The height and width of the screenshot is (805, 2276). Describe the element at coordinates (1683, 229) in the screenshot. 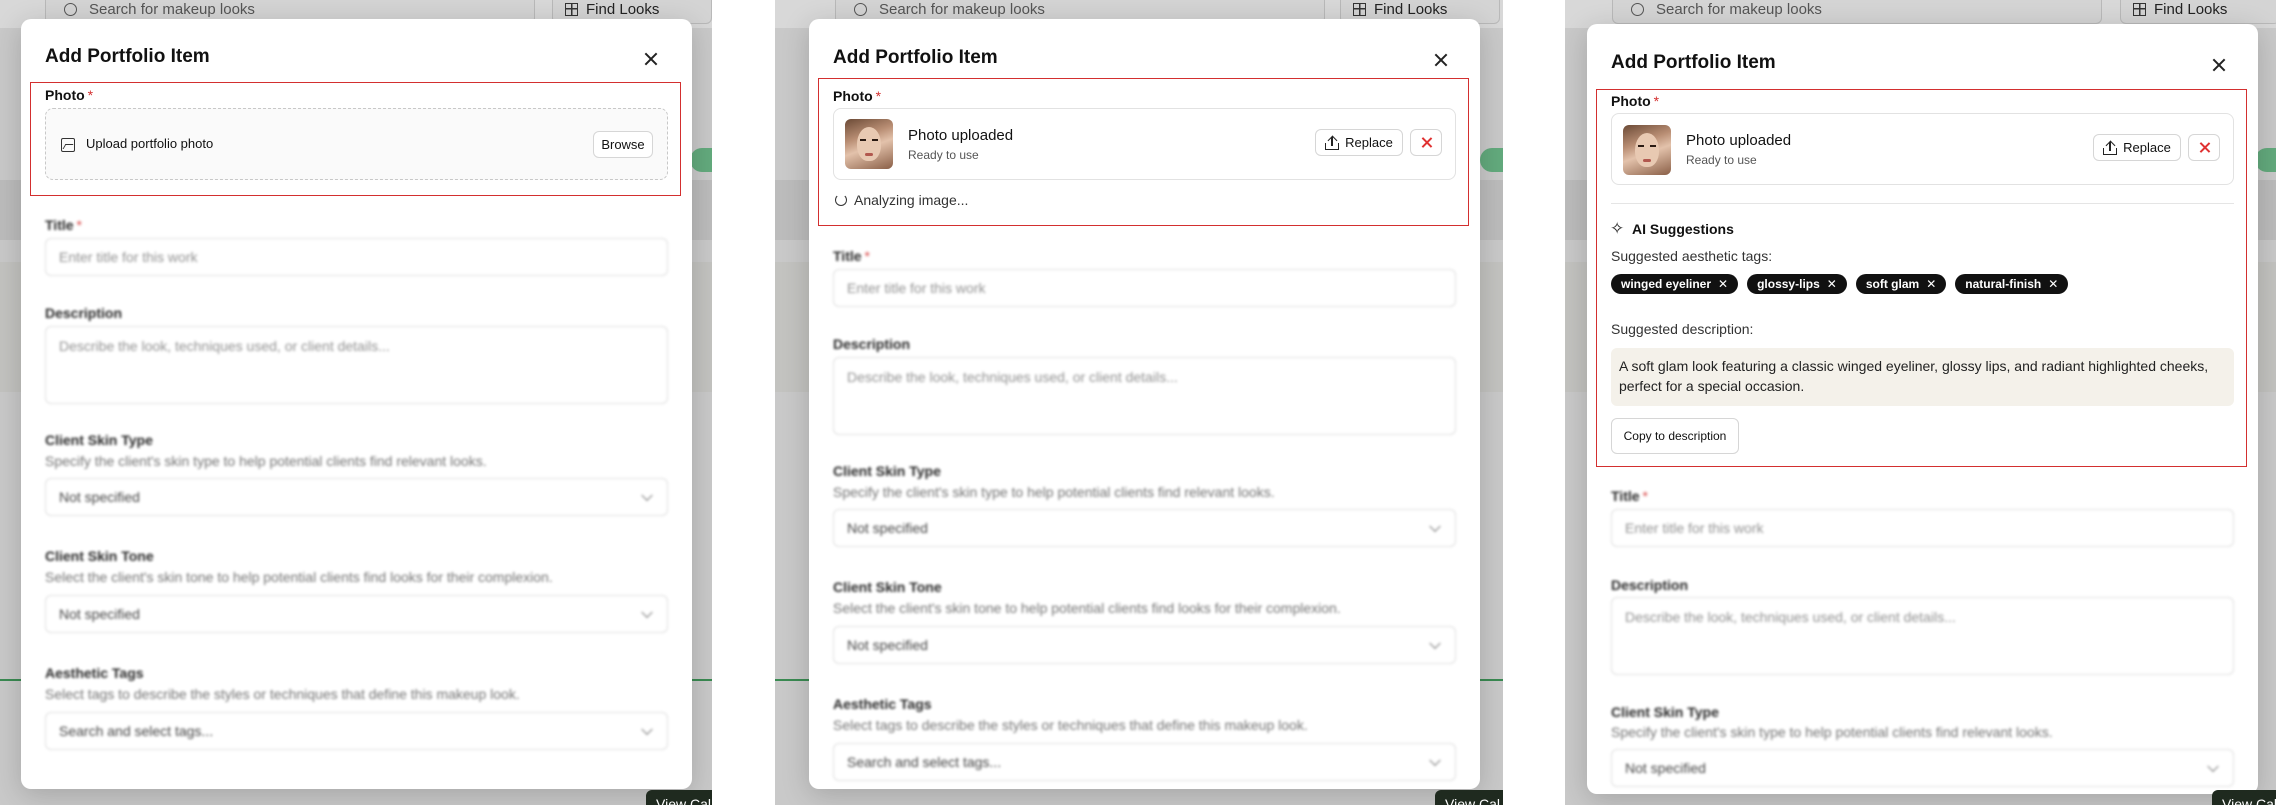

I see `ai-suggestions-title: AI Suggestions` at that location.